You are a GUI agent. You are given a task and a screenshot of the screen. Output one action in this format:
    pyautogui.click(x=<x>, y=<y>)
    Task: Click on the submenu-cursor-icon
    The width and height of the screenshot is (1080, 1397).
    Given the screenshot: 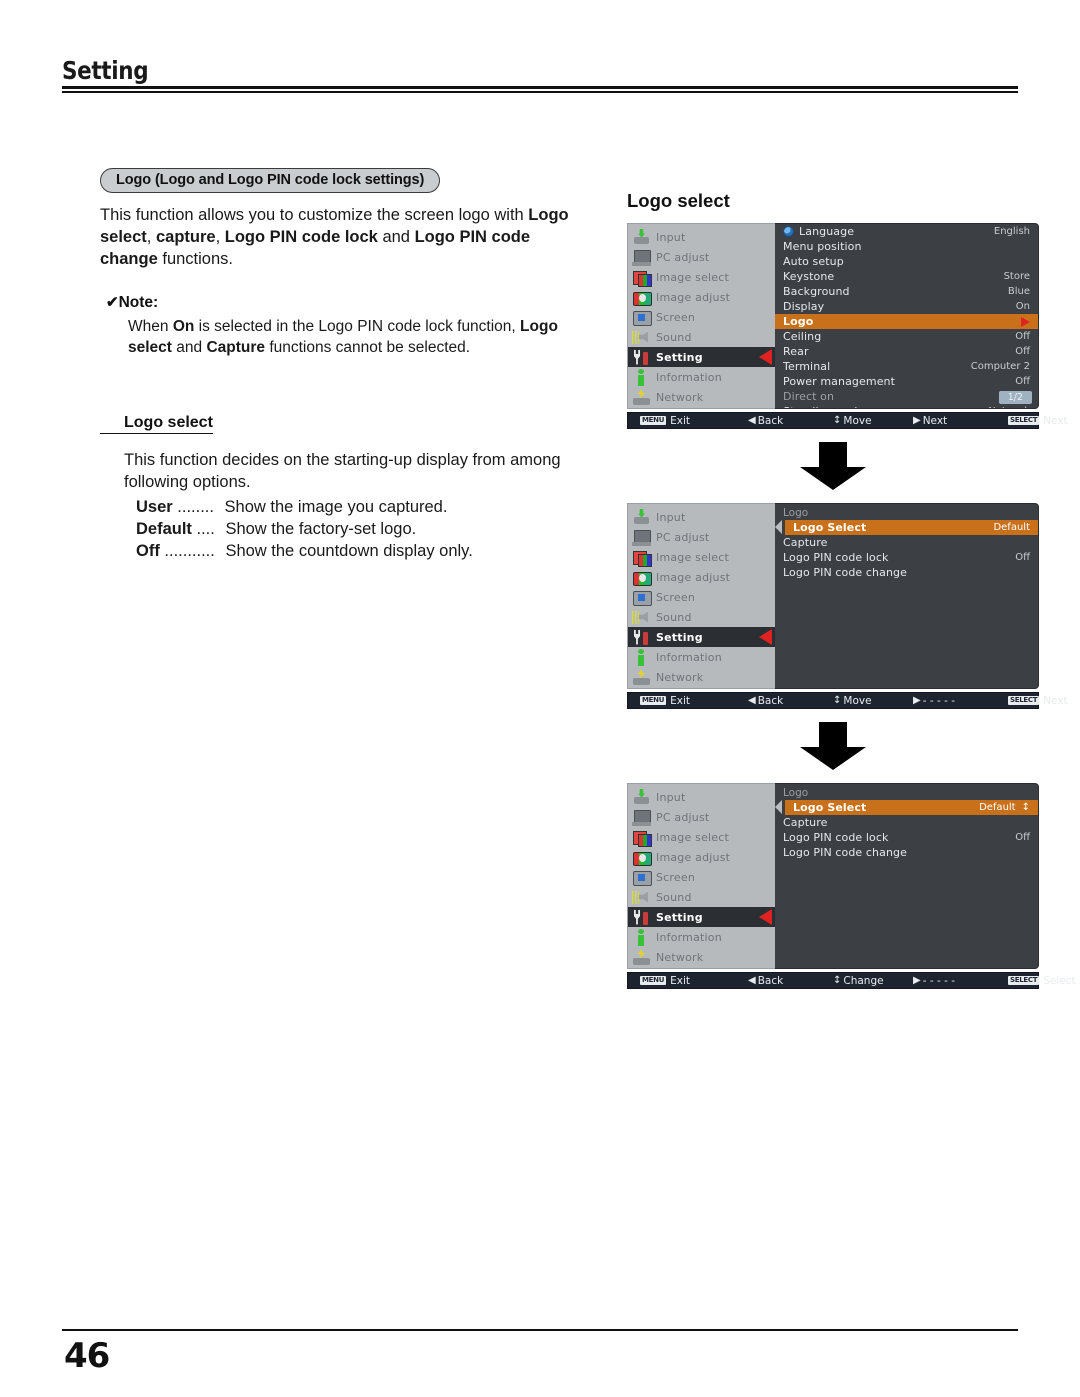 What is the action you would take?
    pyautogui.click(x=778, y=807)
    